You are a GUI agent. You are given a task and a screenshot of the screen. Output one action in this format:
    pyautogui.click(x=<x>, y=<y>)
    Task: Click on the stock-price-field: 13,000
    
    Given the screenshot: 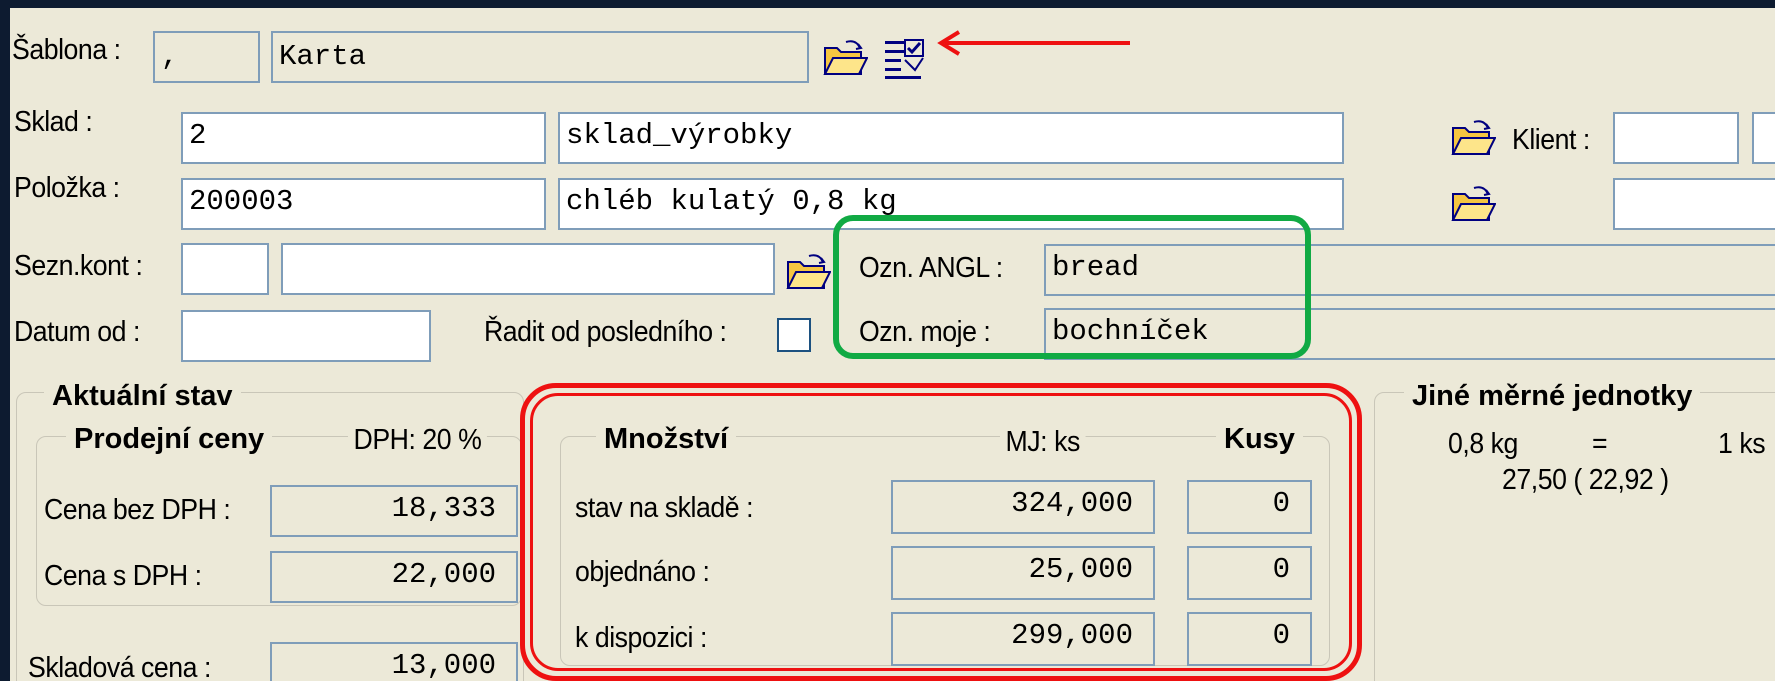 What is the action you would take?
    pyautogui.click(x=394, y=661)
    